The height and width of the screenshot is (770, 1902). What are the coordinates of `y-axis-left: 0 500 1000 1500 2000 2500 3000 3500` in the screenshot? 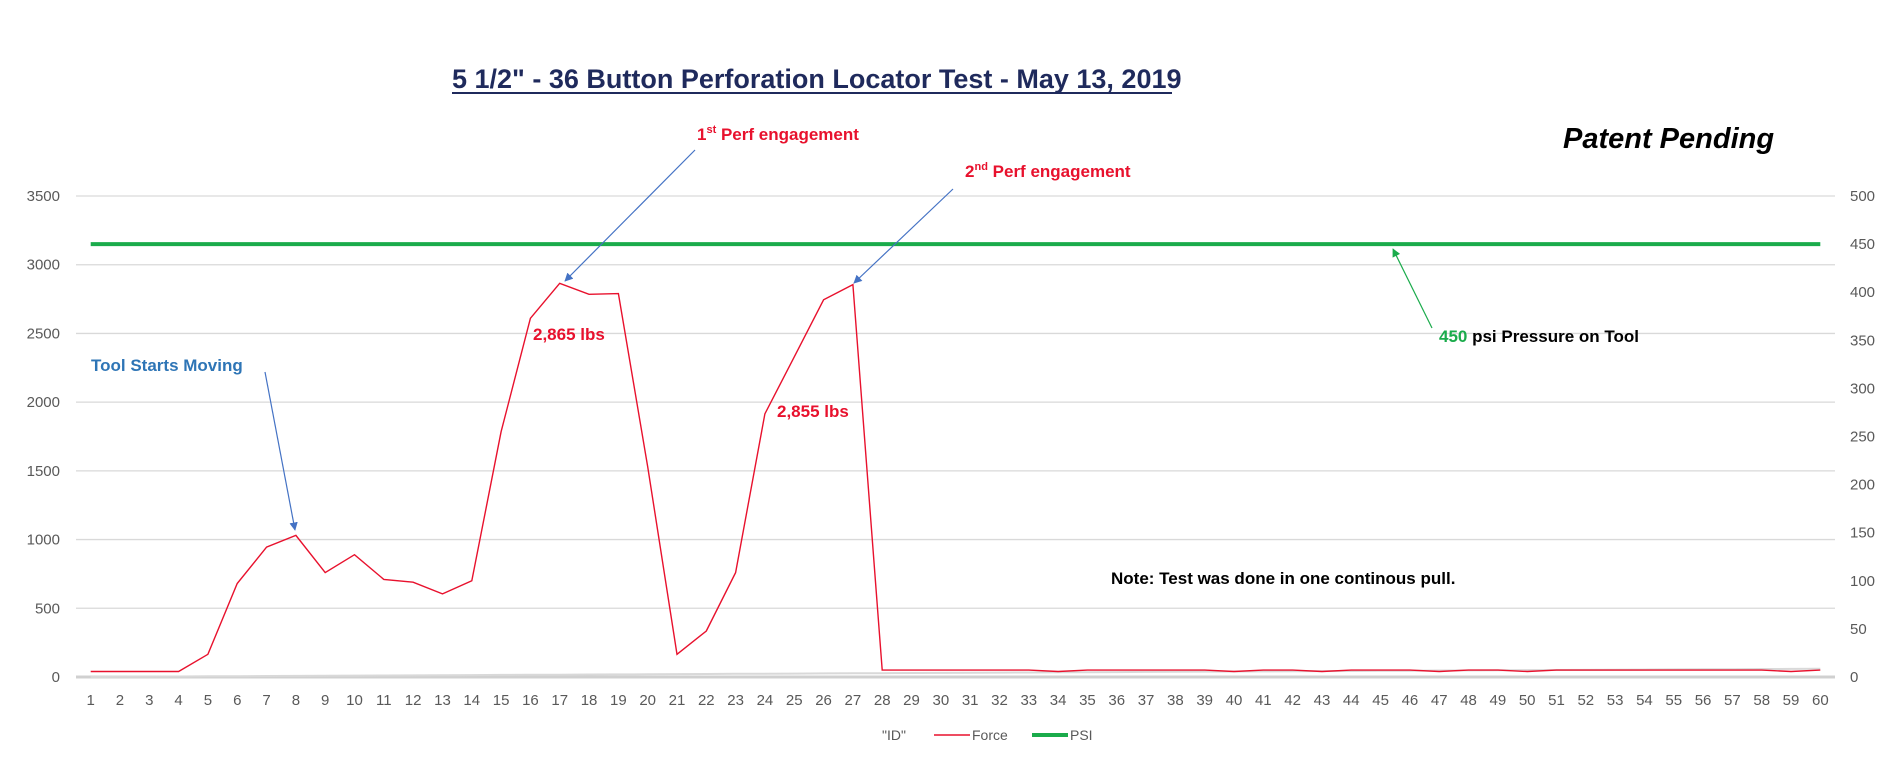 It's located at (43, 437).